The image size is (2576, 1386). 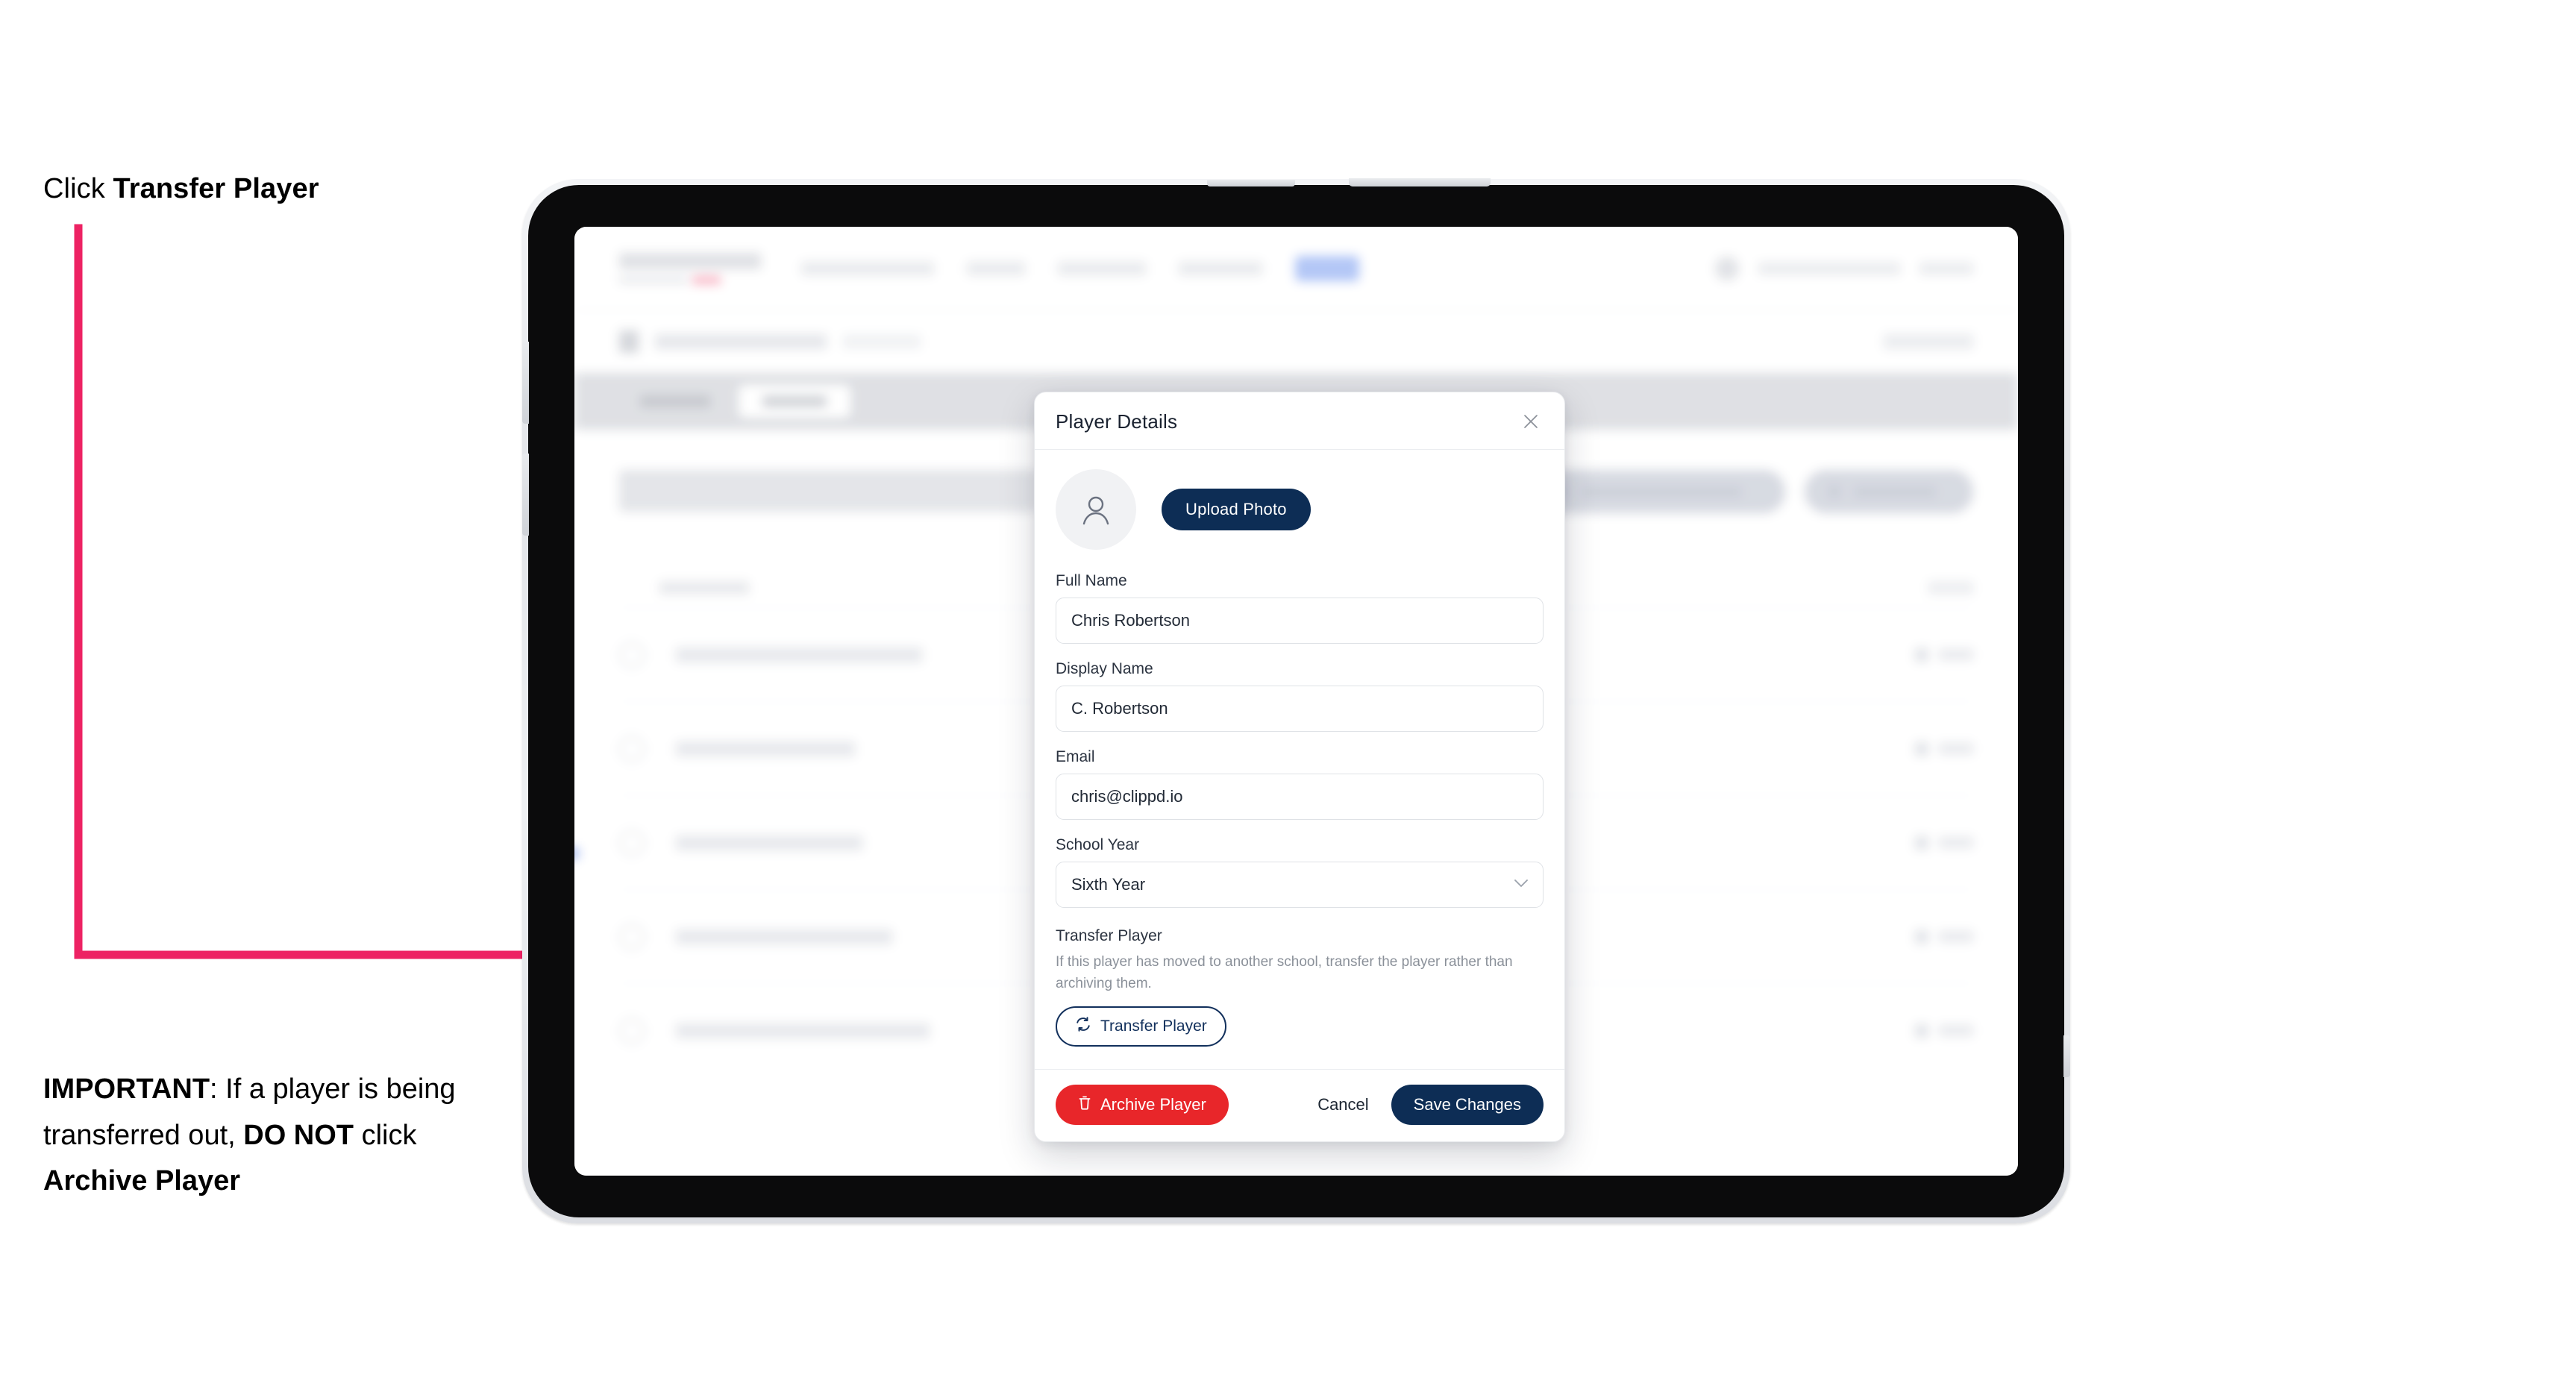 What do you see at coordinates (1104, 668) in the screenshot?
I see `field-label-display-name: Display Name` at bounding box center [1104, 668].